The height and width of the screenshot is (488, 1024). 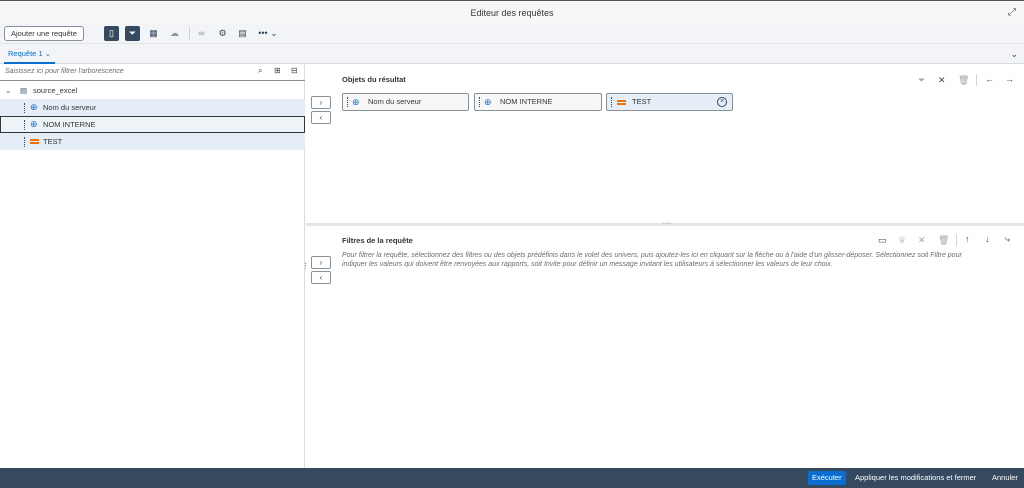 What do you see at coordinates (321, 277) in the screenshot?
I see `remove-filter-button: ‹` at bounding box center [321, 277].